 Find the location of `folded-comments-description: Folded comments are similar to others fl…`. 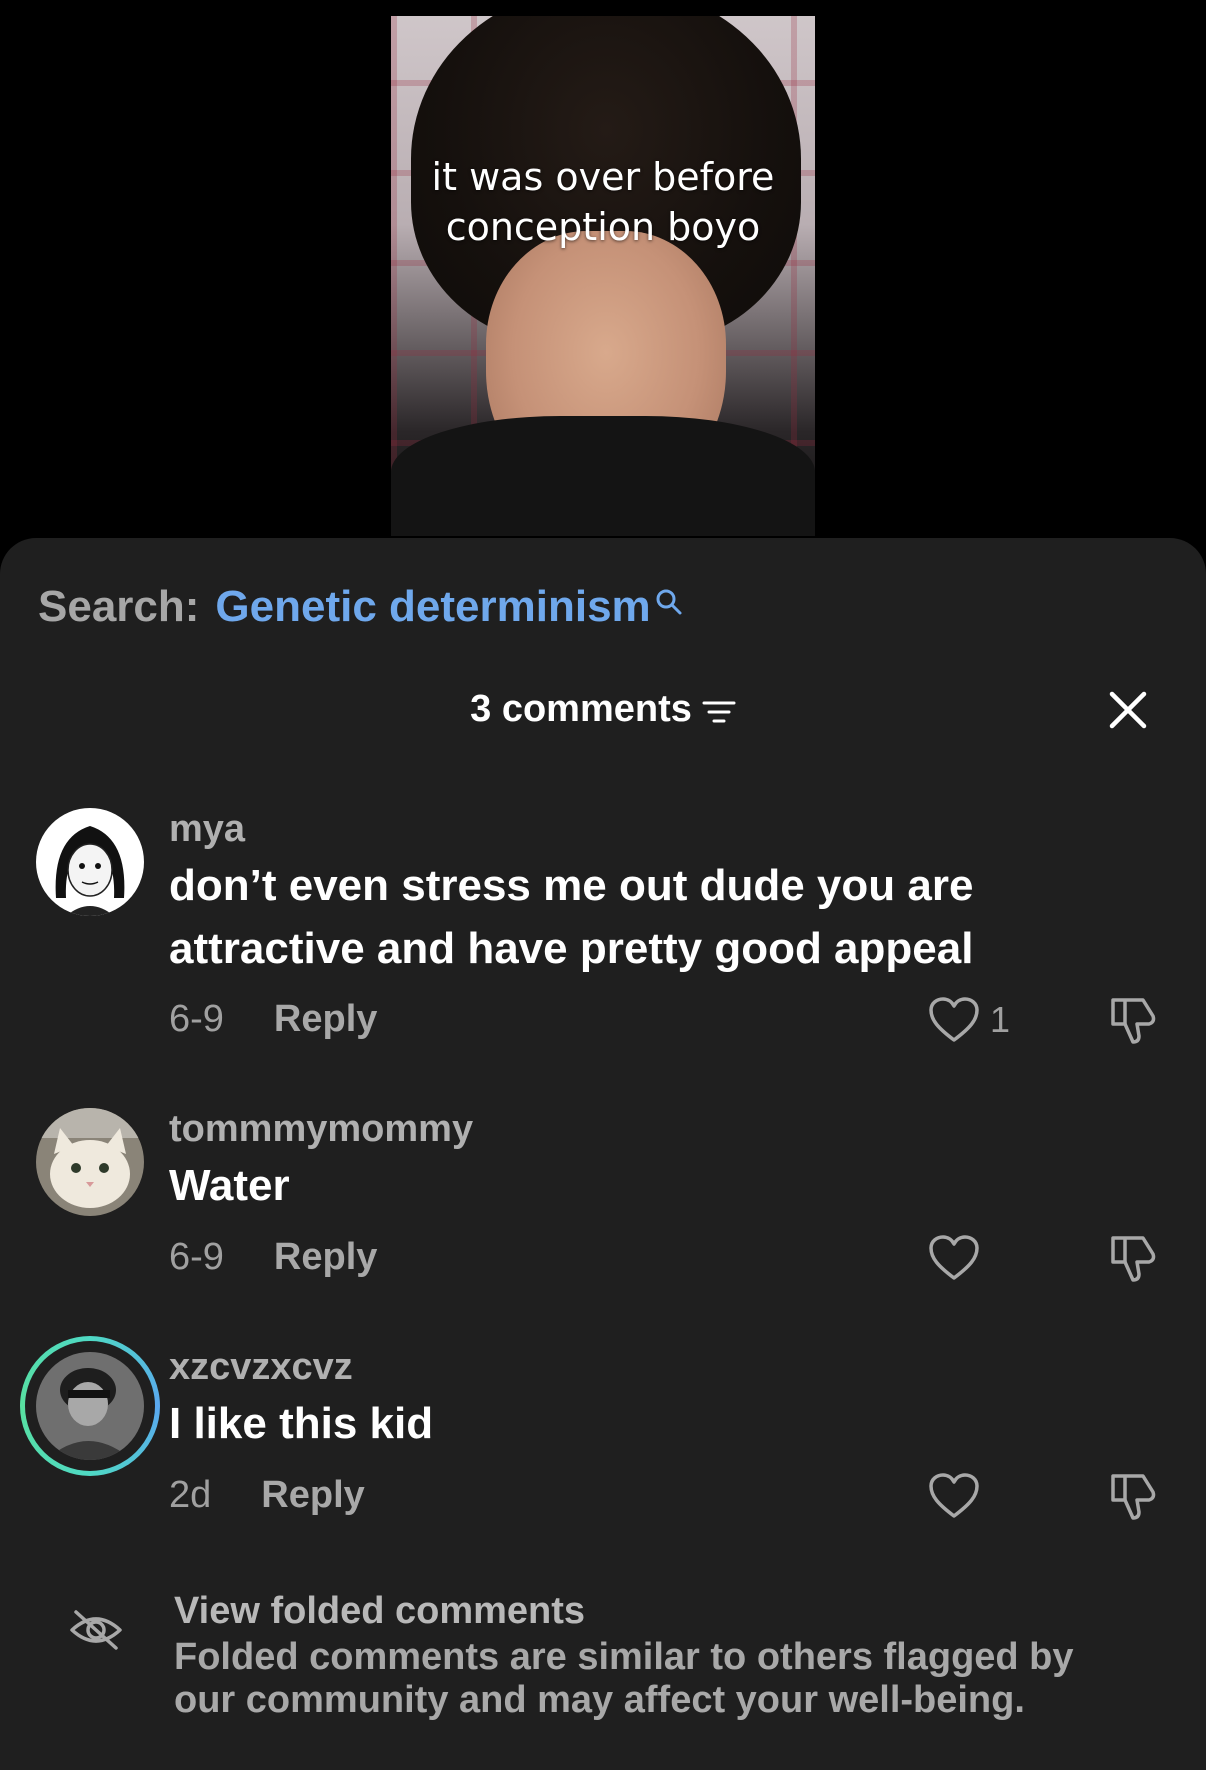

folded-comments-description: Folded comments are similar to others fl… is located at coordinates (624, 1678).